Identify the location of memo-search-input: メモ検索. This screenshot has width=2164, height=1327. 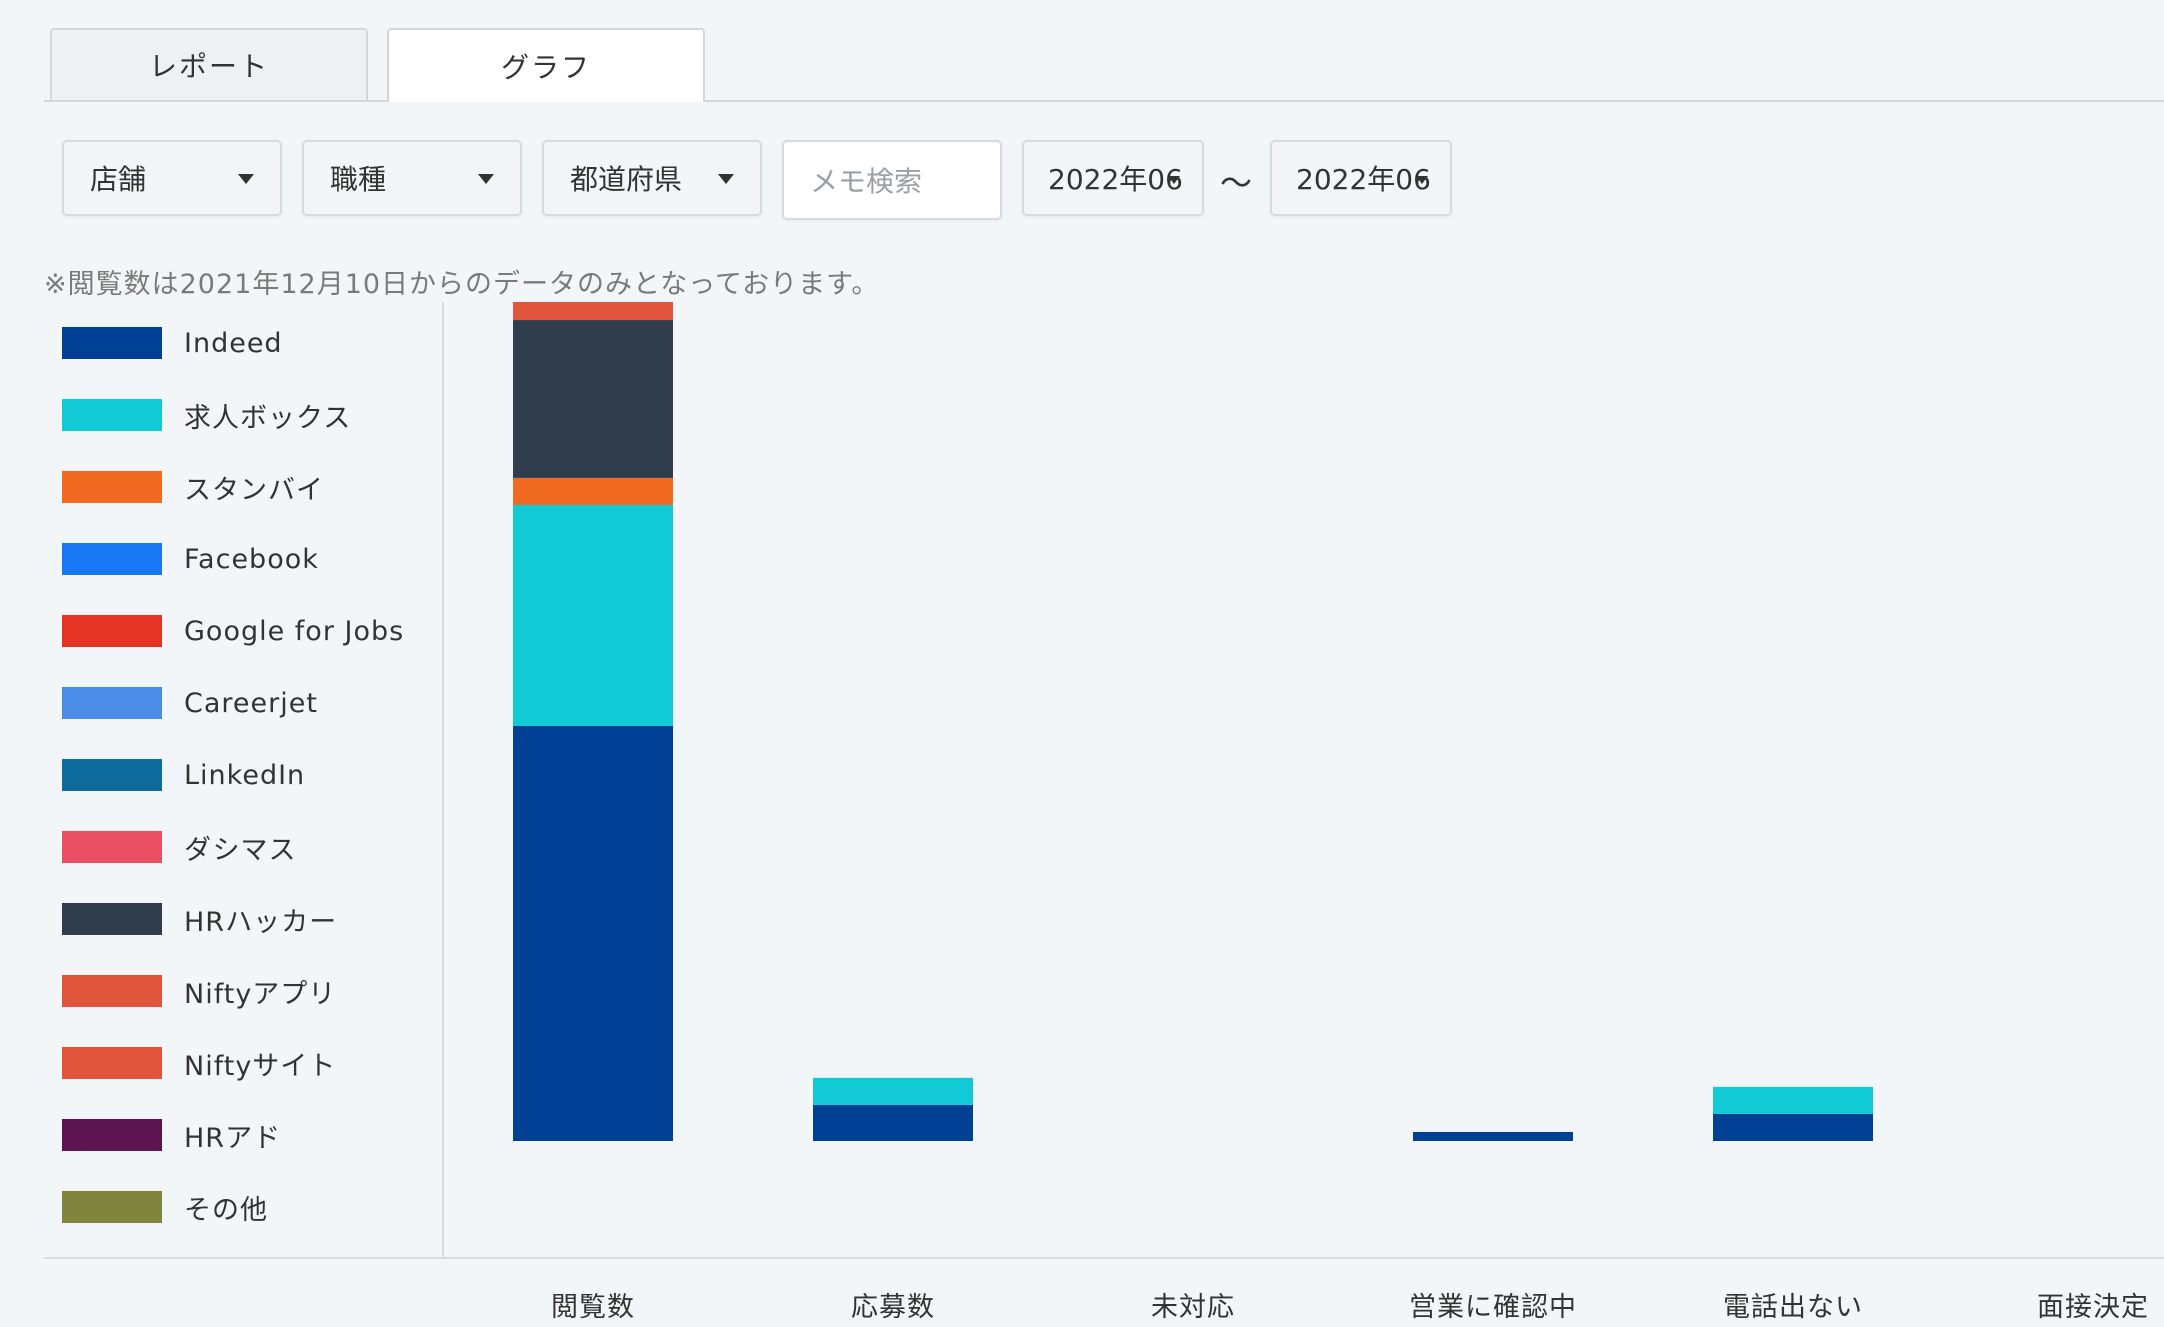
(892, 180).